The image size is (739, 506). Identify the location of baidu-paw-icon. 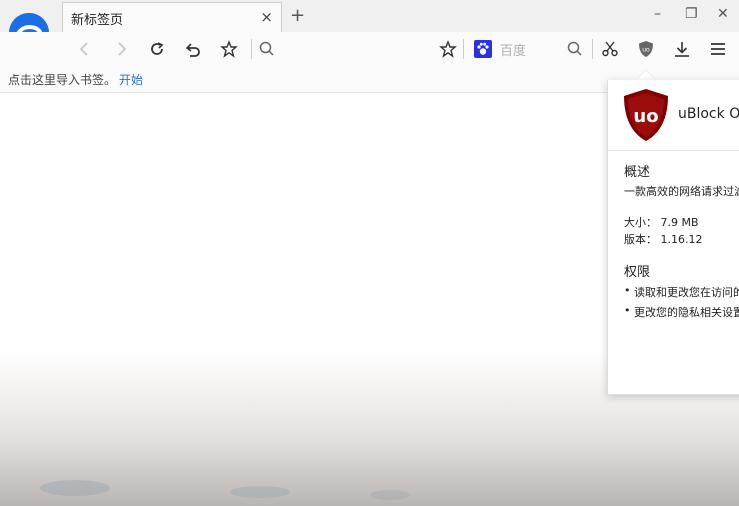
(483, 49).